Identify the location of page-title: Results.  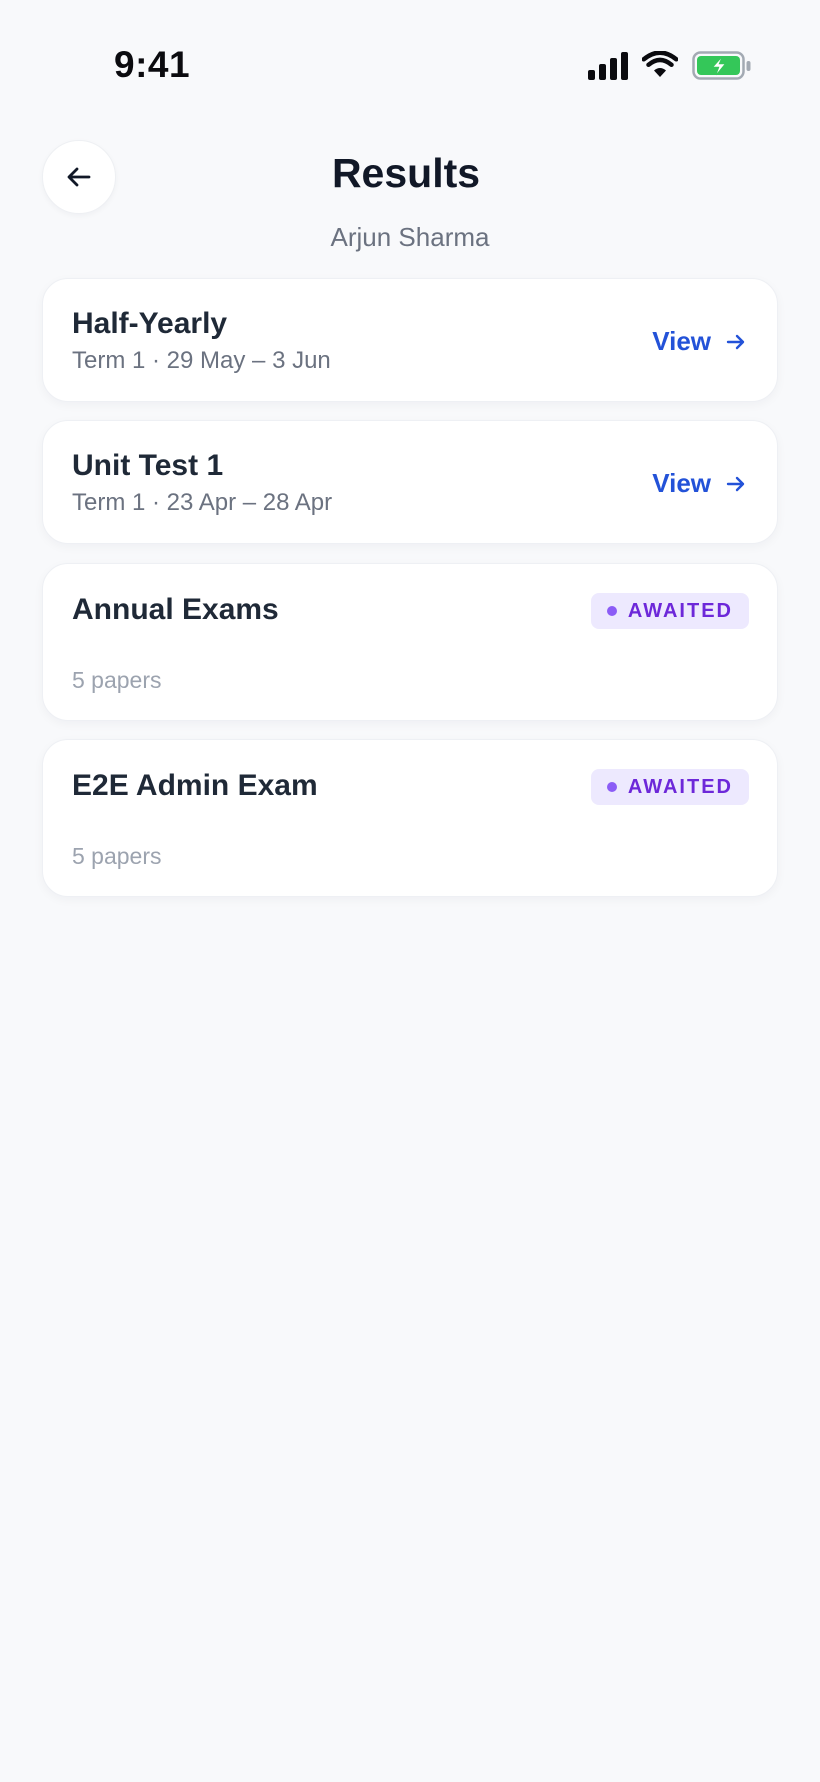
(406, 173).